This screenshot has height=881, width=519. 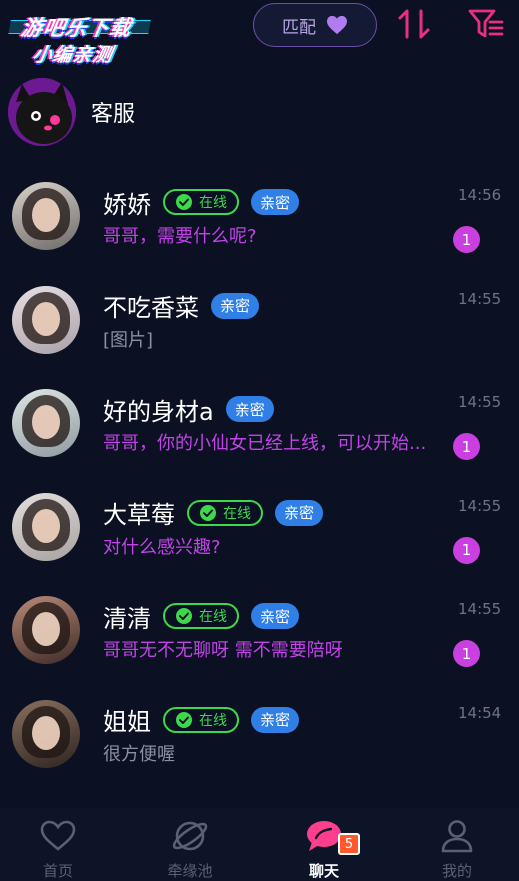 I want to click on last-message: 哥哥，需要什么呢?, so click(x=180, y=236).